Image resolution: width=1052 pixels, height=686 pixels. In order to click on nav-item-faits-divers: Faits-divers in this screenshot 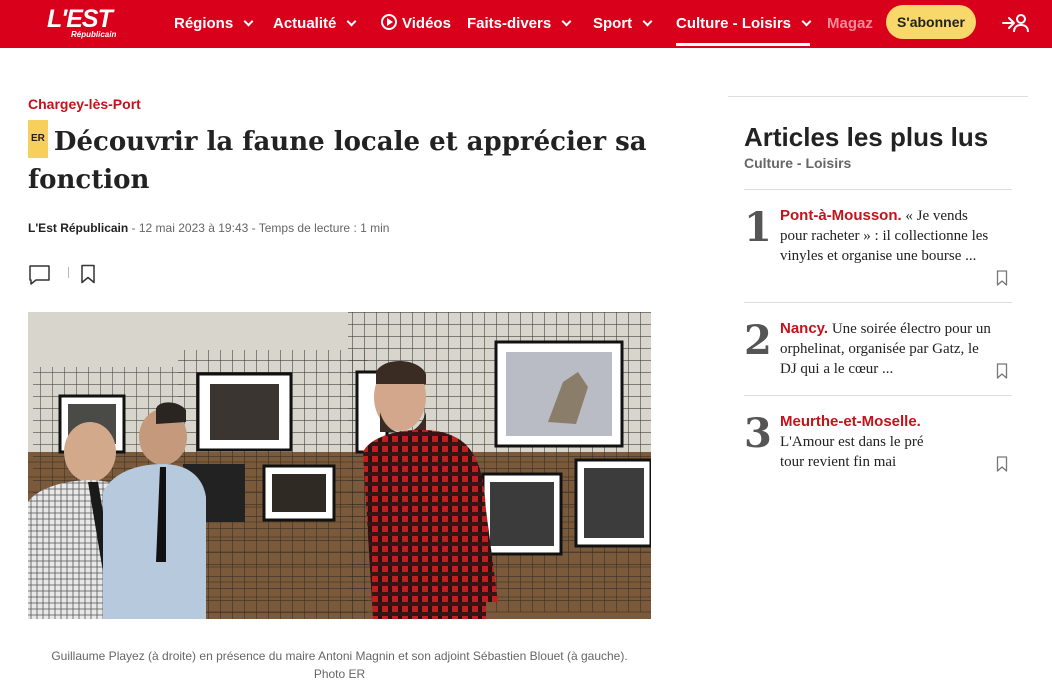, I will do `click(519, 24)`.